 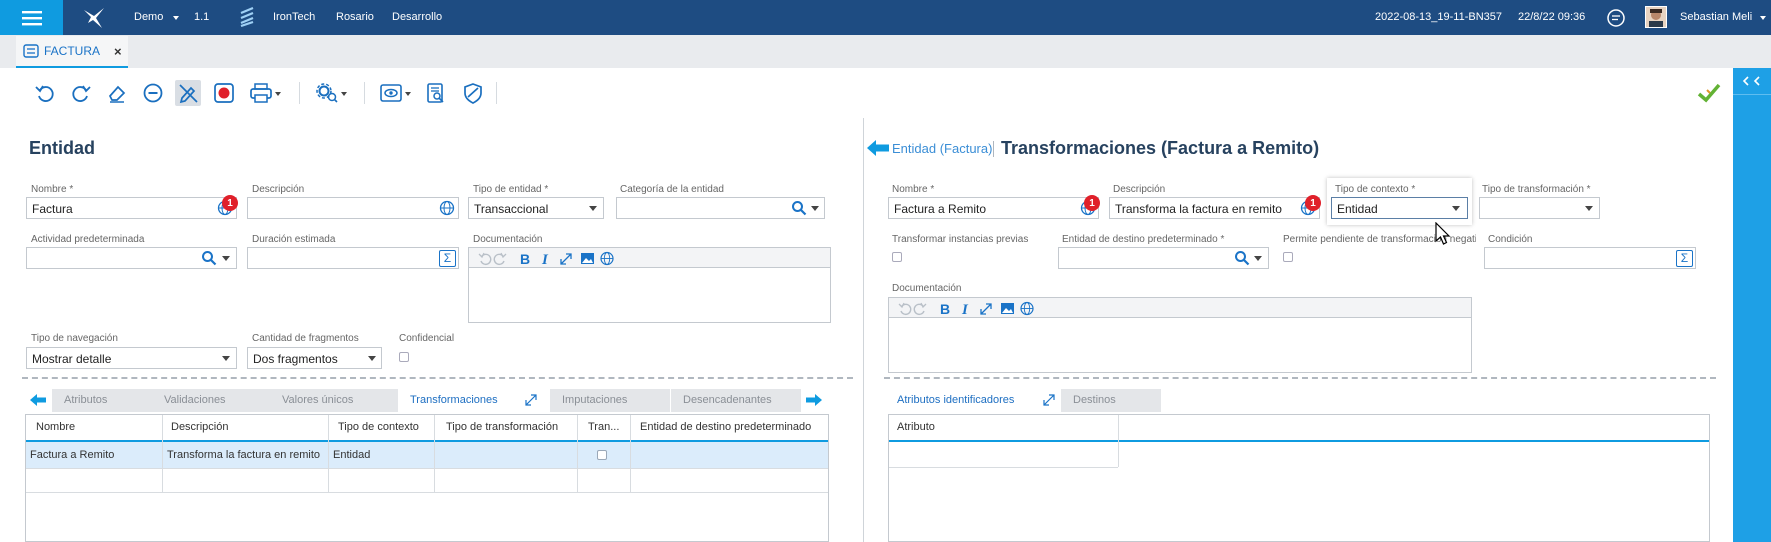 What do you see at coordinates (511, 189) in the screenshot?
I see `tipo-entidad-label: Tipo de entidad *` at bounding box center [511, 189].